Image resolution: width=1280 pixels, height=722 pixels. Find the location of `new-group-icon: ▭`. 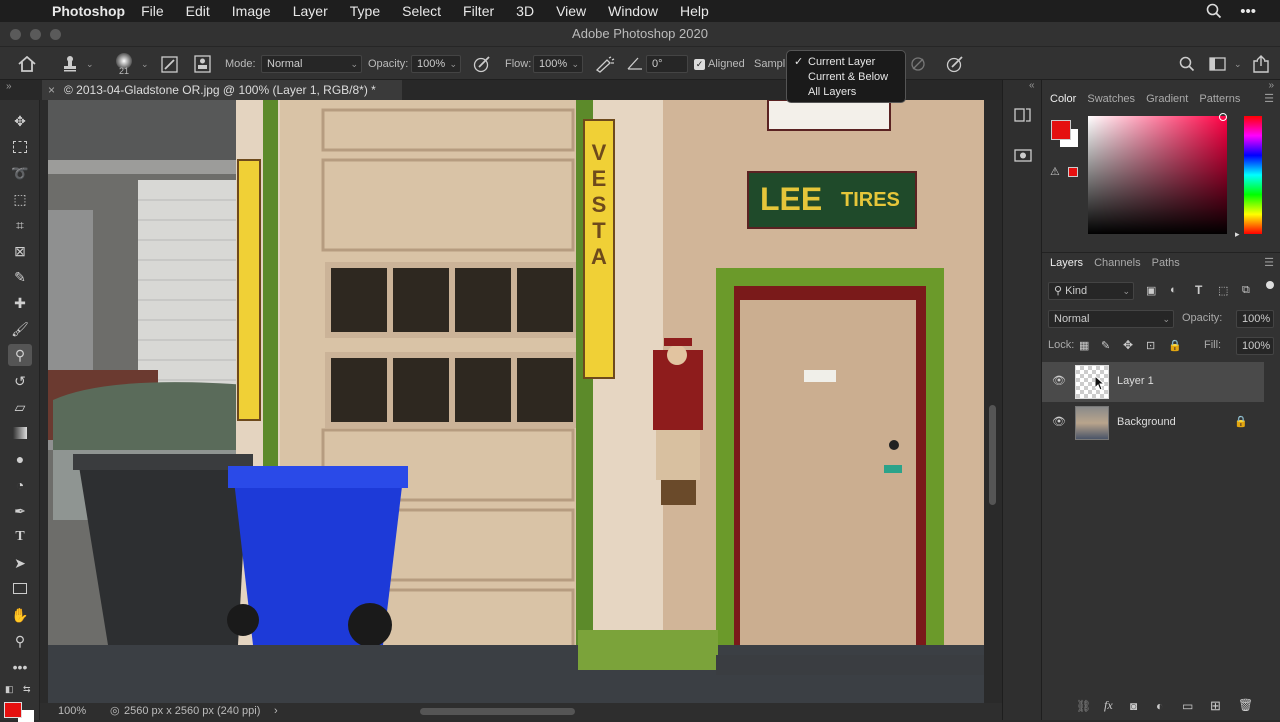

new-group-icon: ▭ is located at coordinates (1187, 706).